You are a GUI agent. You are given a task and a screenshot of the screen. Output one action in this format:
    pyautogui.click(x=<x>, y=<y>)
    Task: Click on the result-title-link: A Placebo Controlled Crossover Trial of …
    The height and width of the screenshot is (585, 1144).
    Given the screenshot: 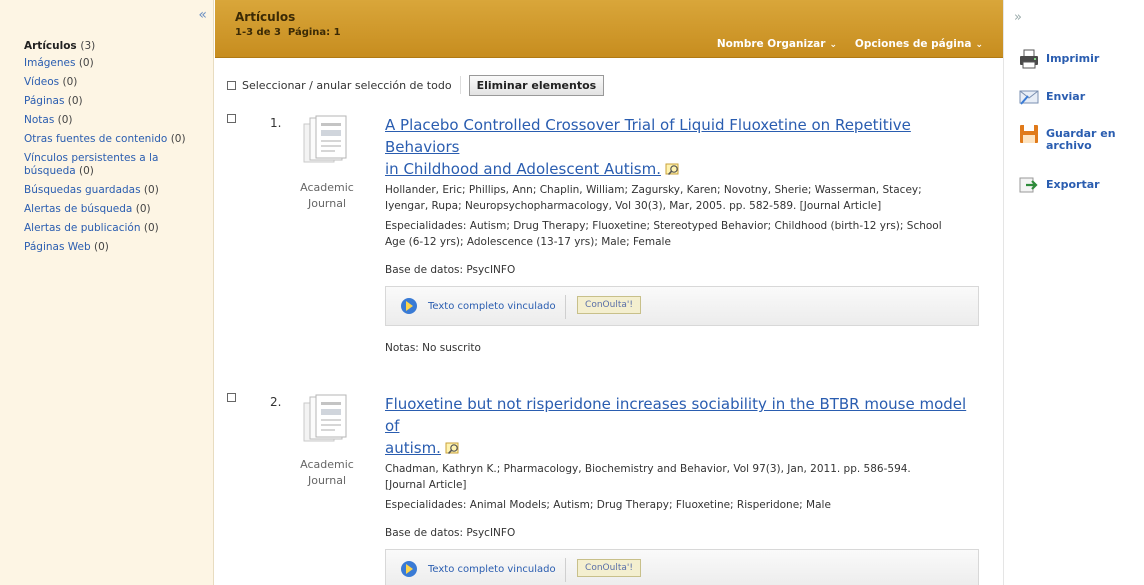 What is the action you would take?
    pyautogui.click(x=685, y=136)
    